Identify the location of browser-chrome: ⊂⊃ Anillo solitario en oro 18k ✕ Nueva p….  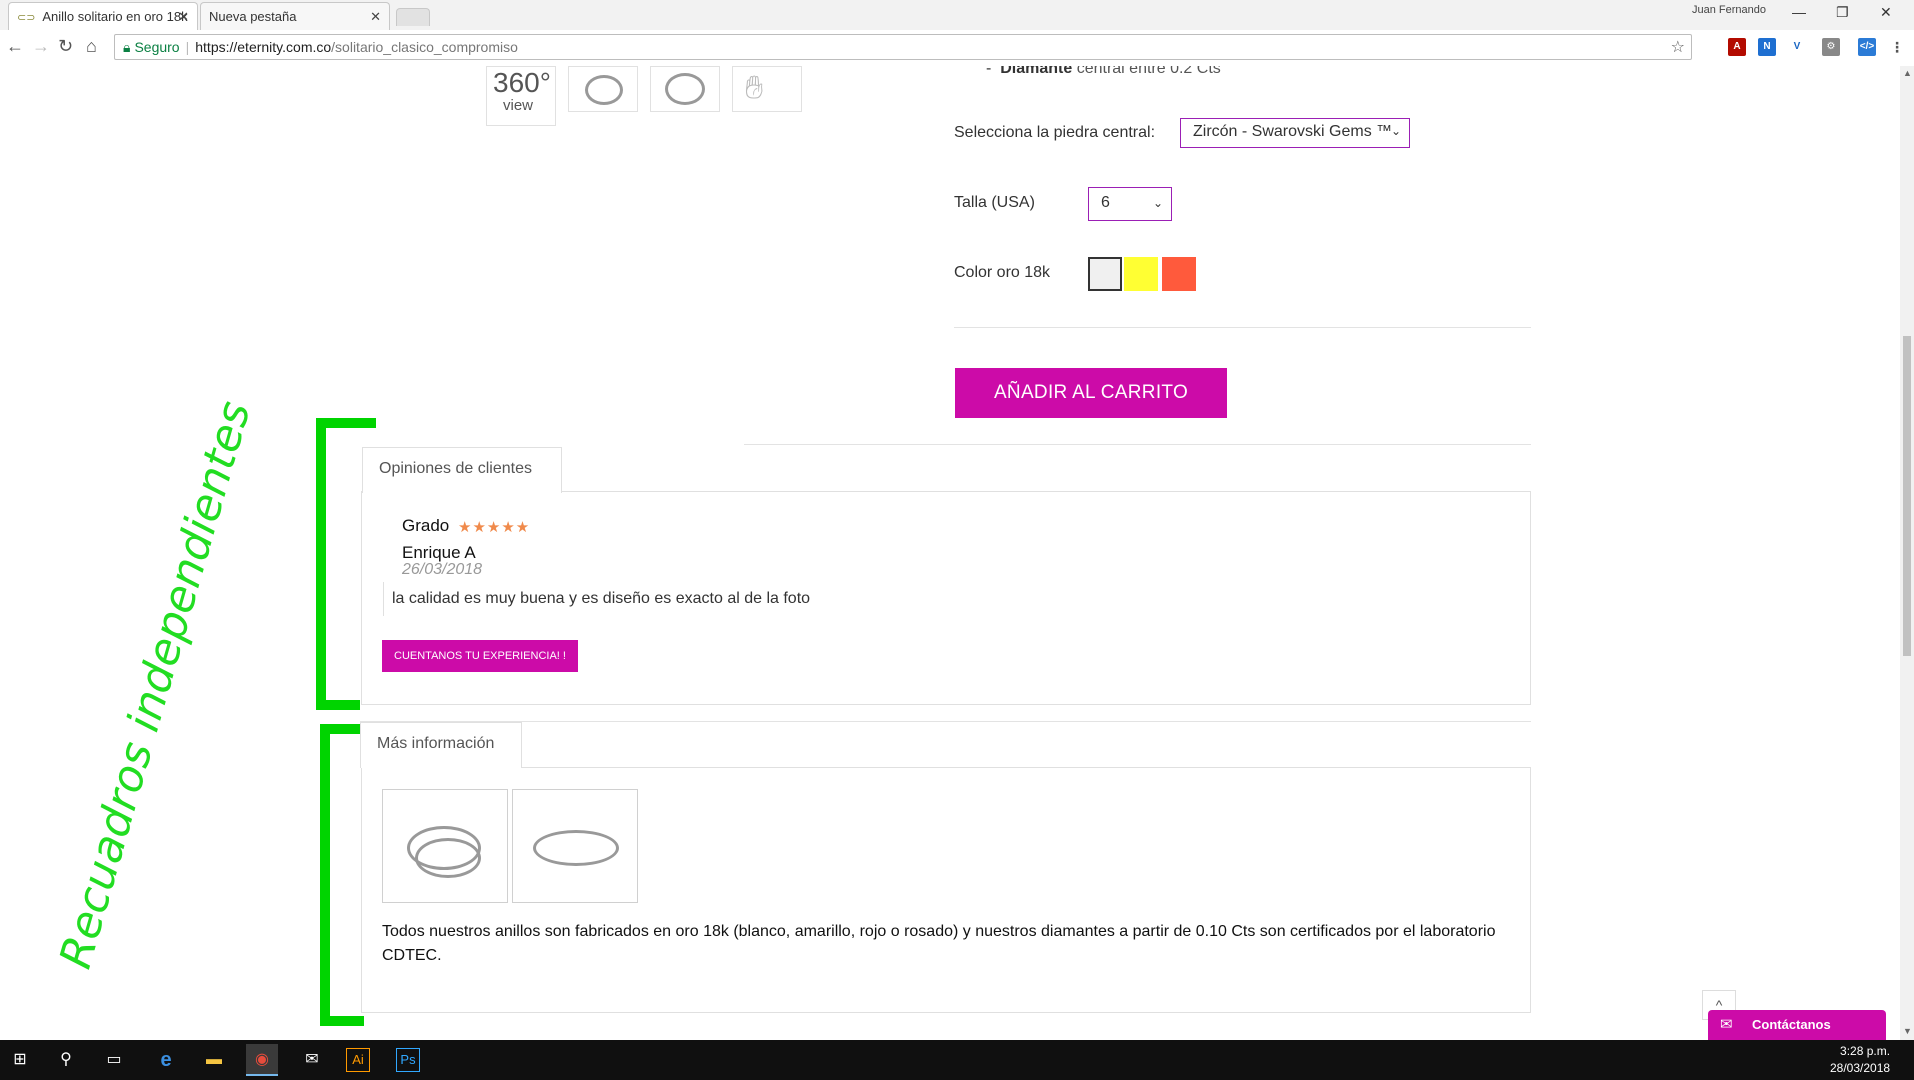
(957, 33).